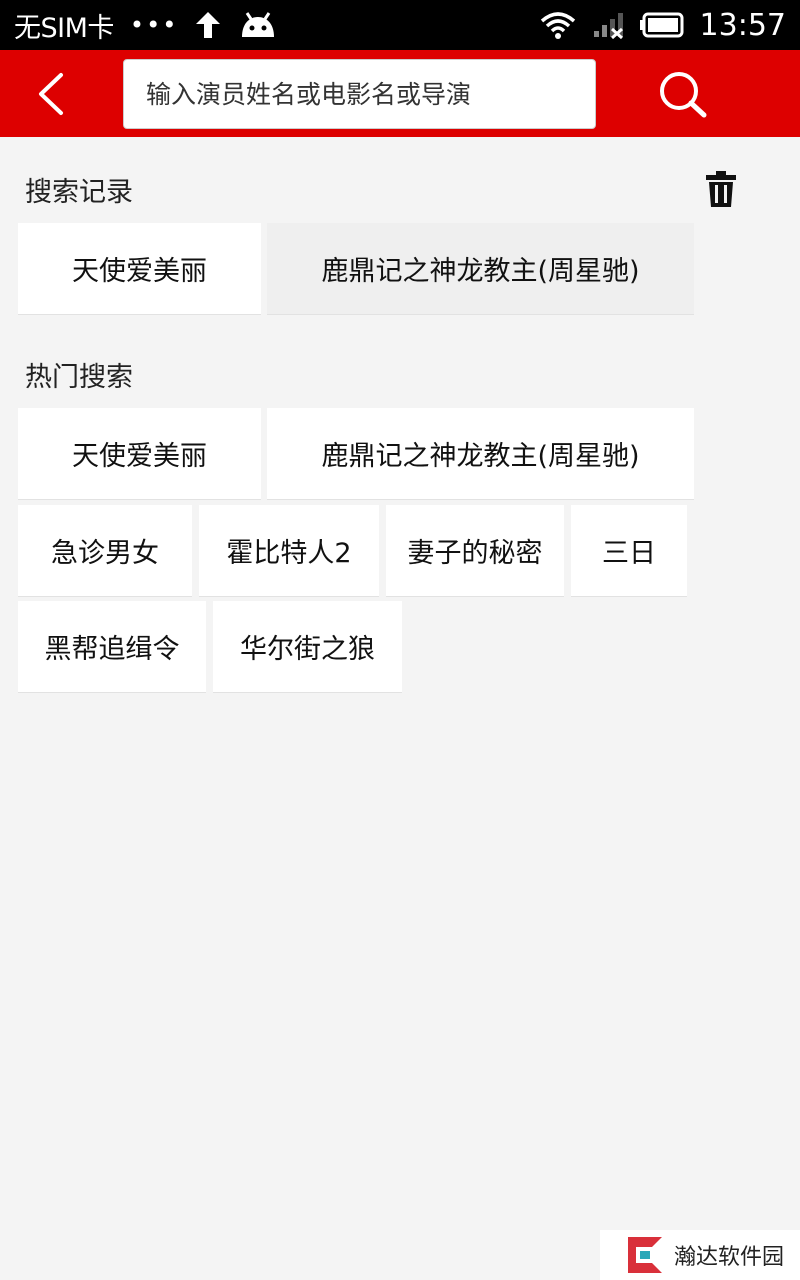 This screenshot has height=1280, width=800. I want to click on no-signal-icon, so click(608, 25).